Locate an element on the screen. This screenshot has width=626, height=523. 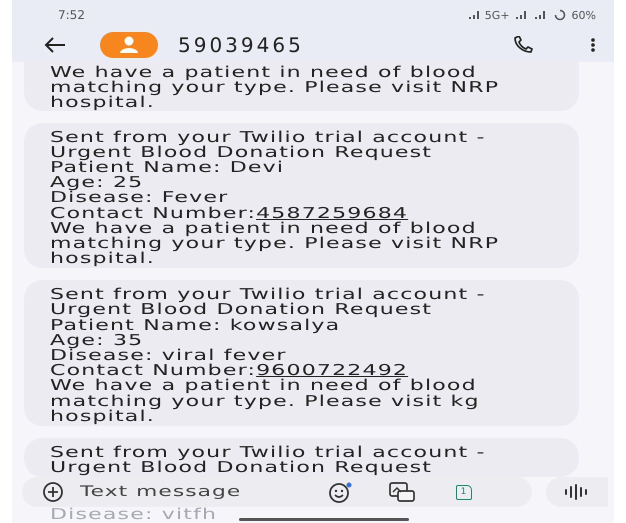
message-text: Patient Name: Devi is located at coordinates (167, 168).